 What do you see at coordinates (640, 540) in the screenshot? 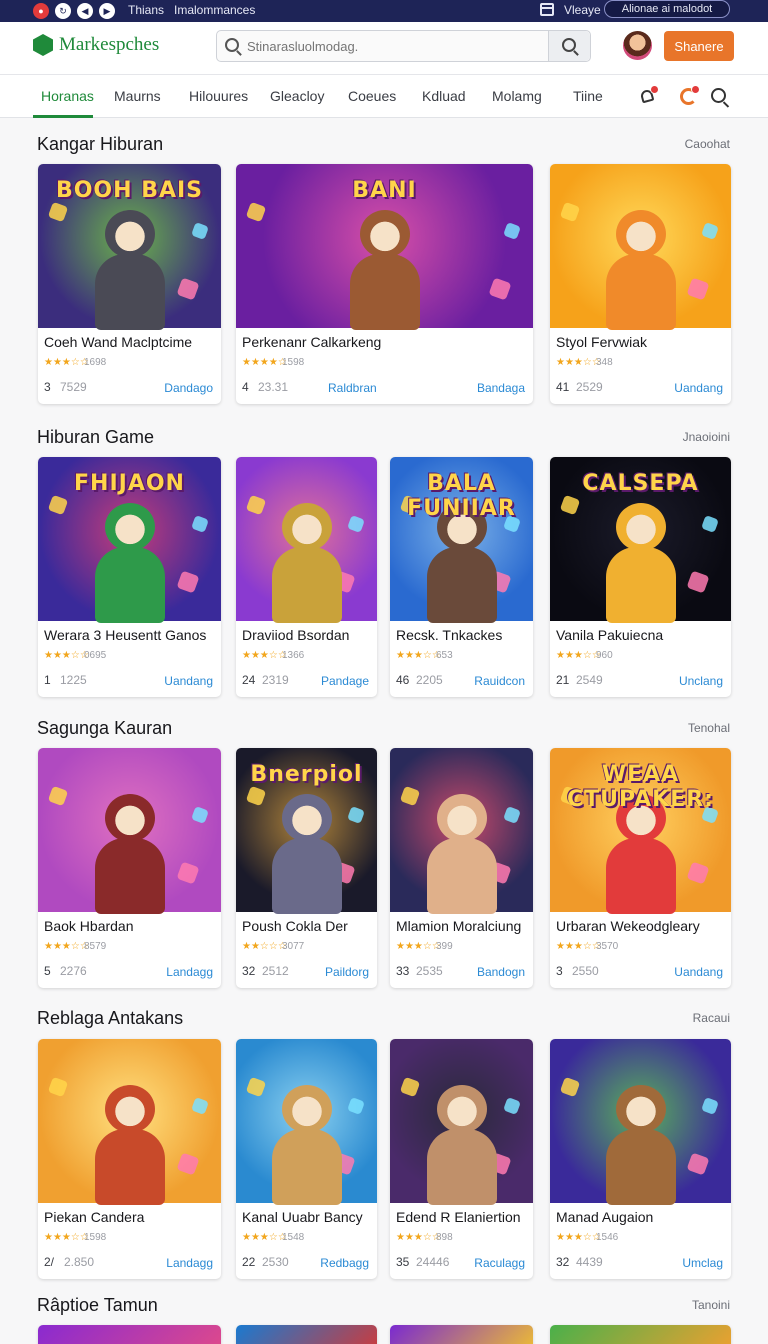
I see `game-thumbnail: CALSEPA` at bounding box center [640, 540].